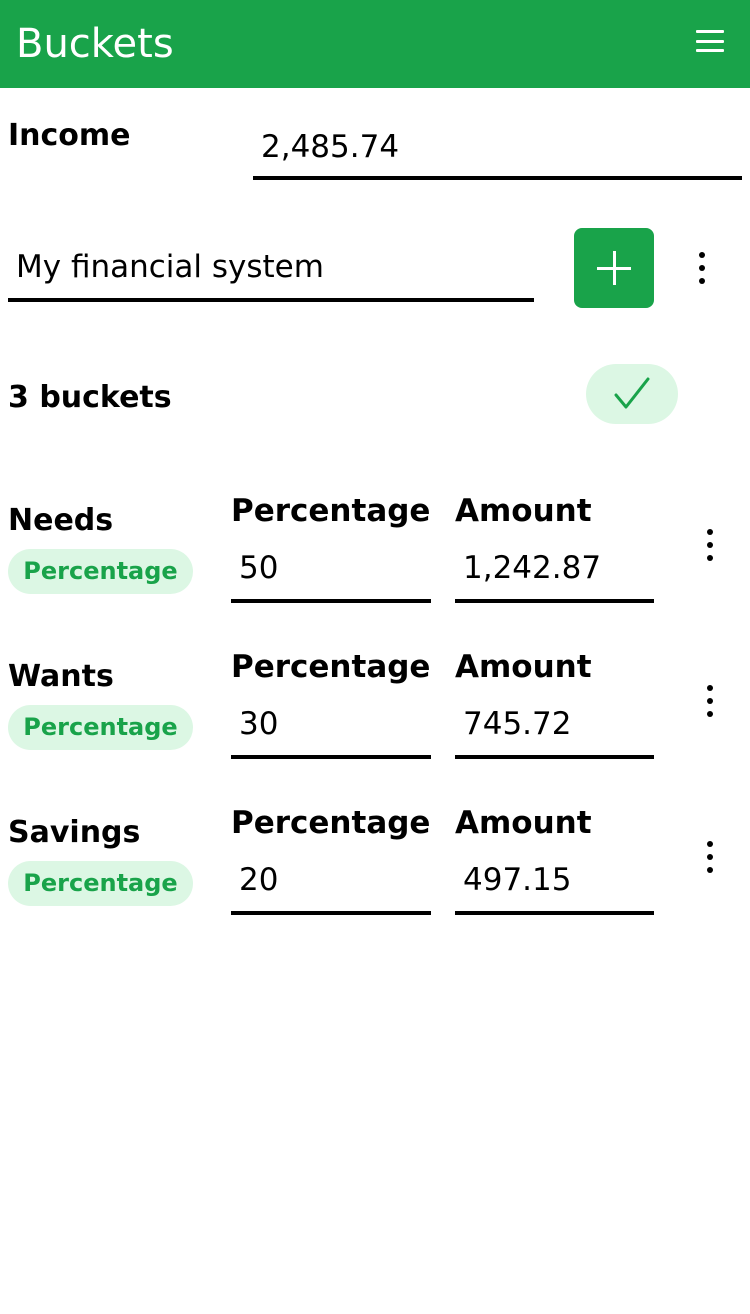  What do you see at coordinates (702, 268) in the screenshot?
I see `system-more-icon` at bounding box center [702, 268].